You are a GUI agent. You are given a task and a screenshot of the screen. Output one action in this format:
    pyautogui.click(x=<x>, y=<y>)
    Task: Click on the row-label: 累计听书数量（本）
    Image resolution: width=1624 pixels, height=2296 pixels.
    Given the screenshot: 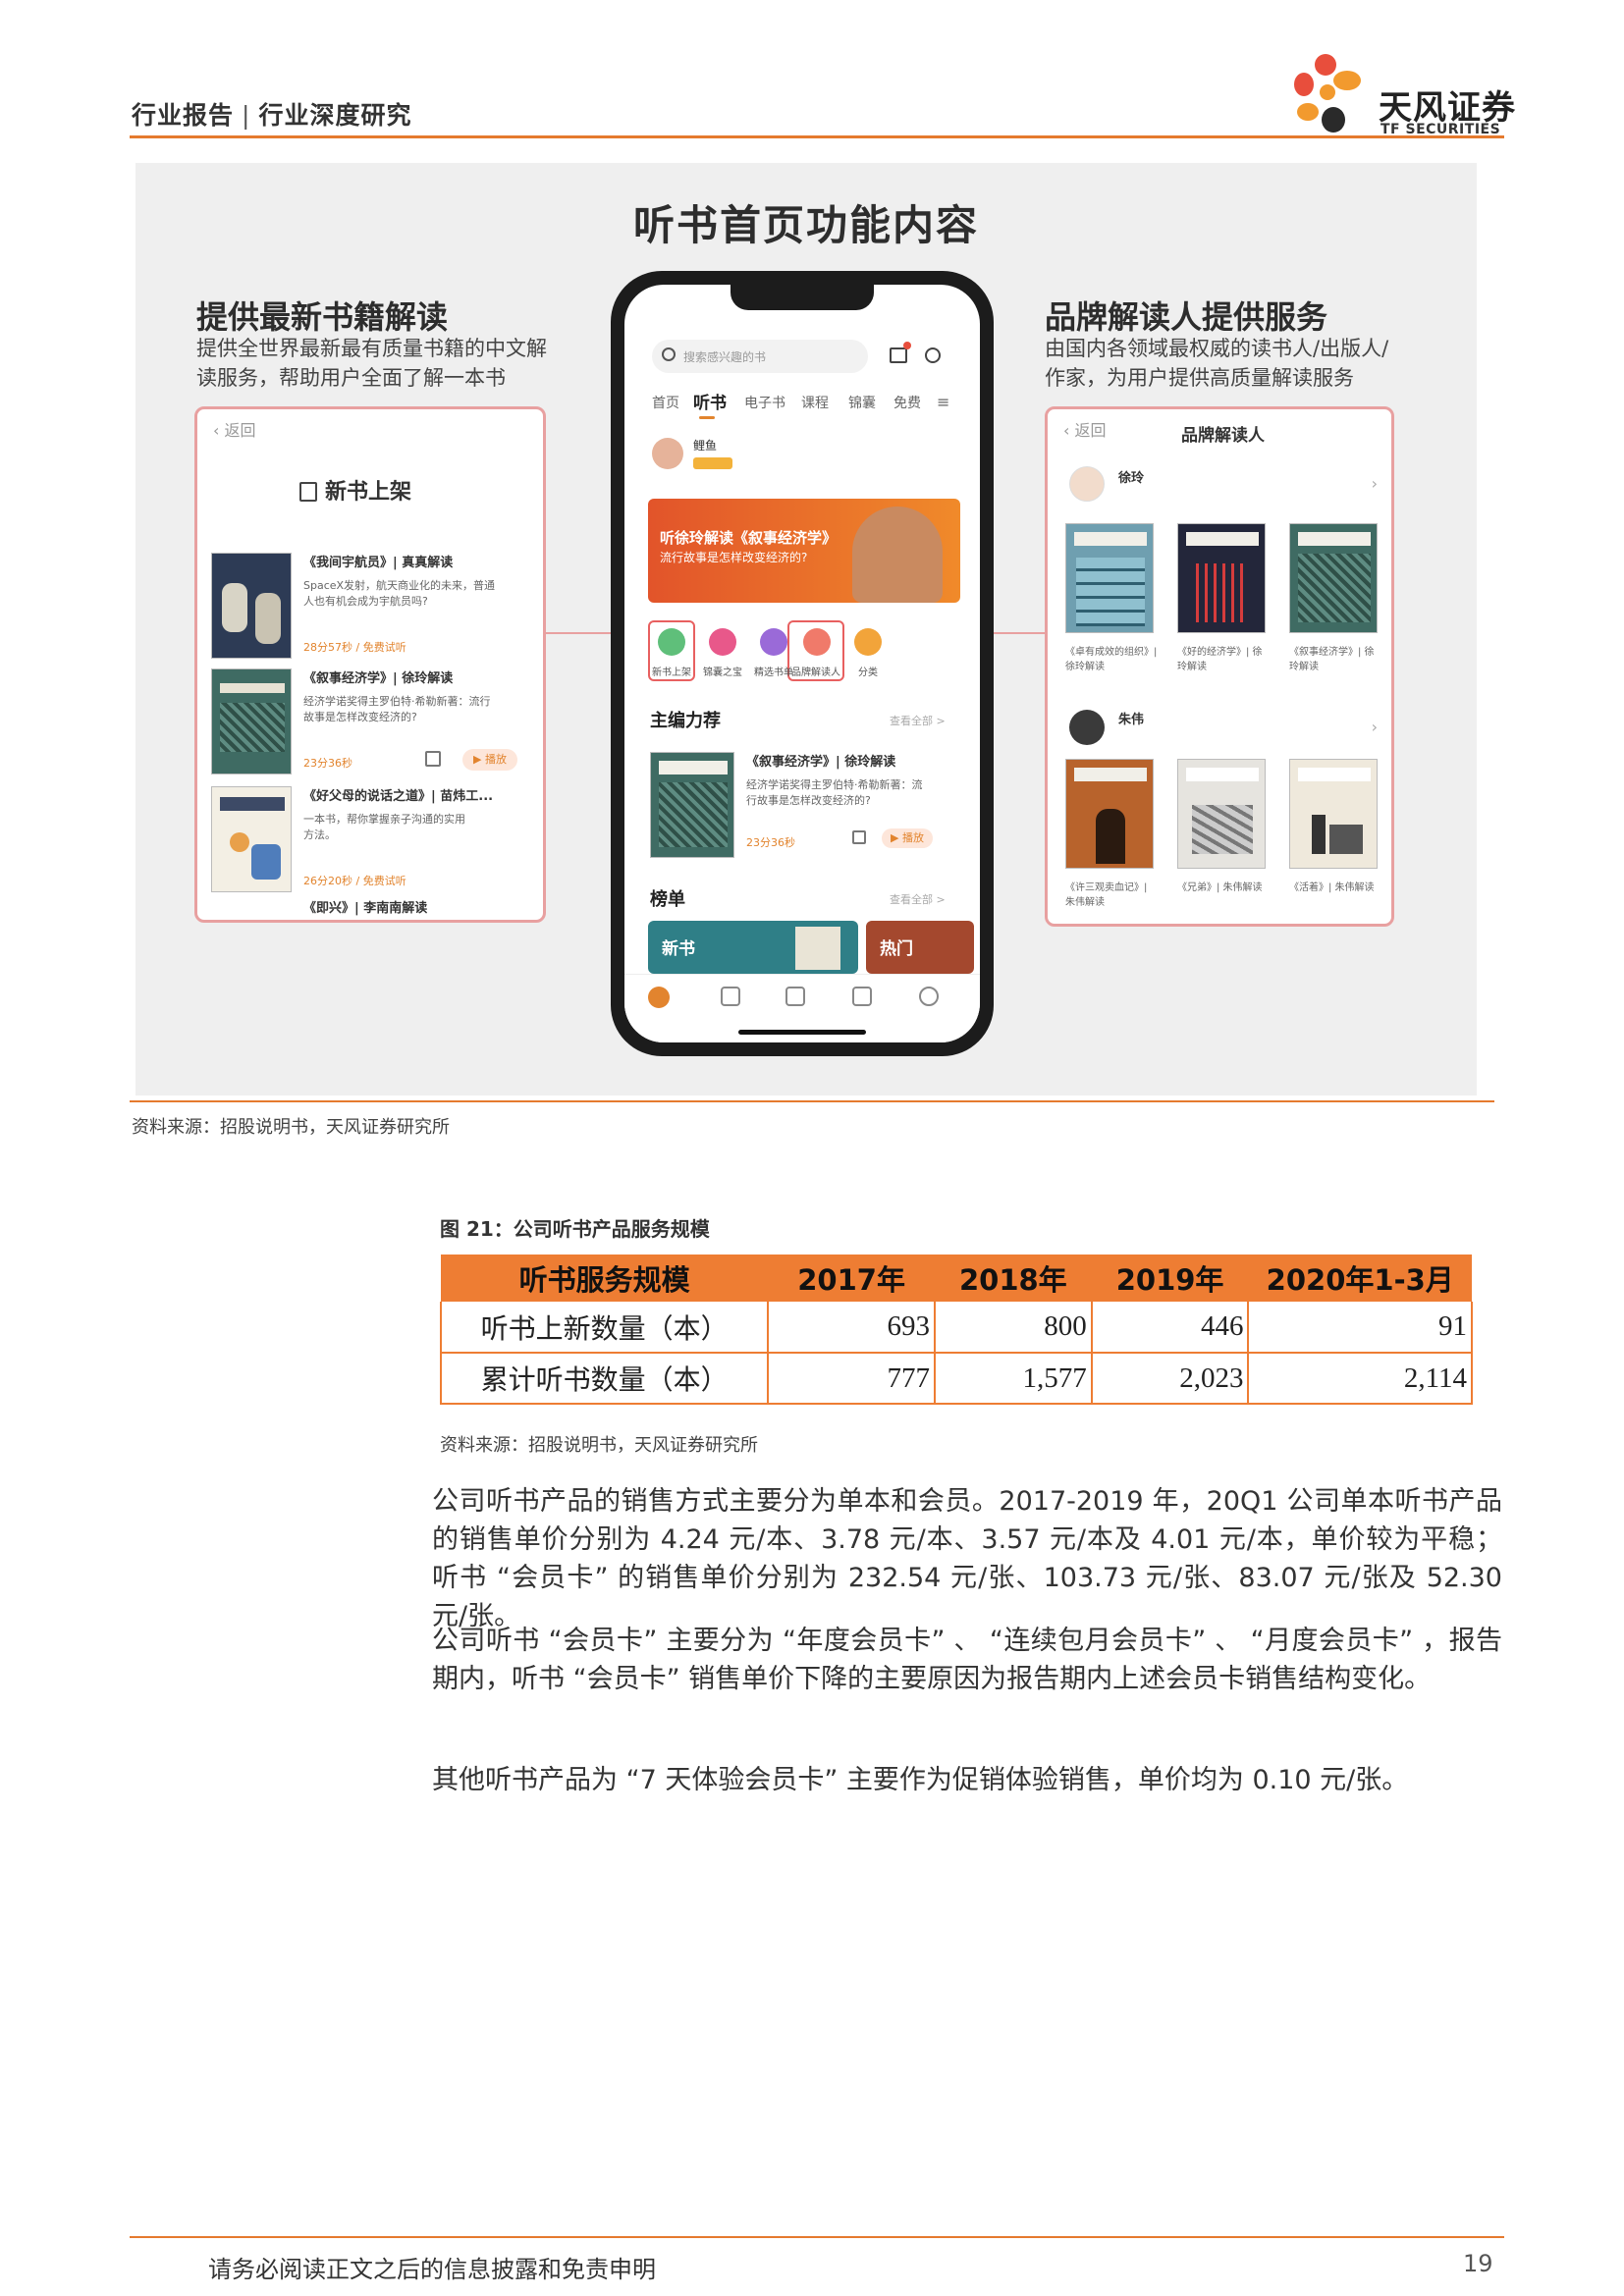 What is the action you would take?
    pyautogui.click(x=604, y=1379)
    